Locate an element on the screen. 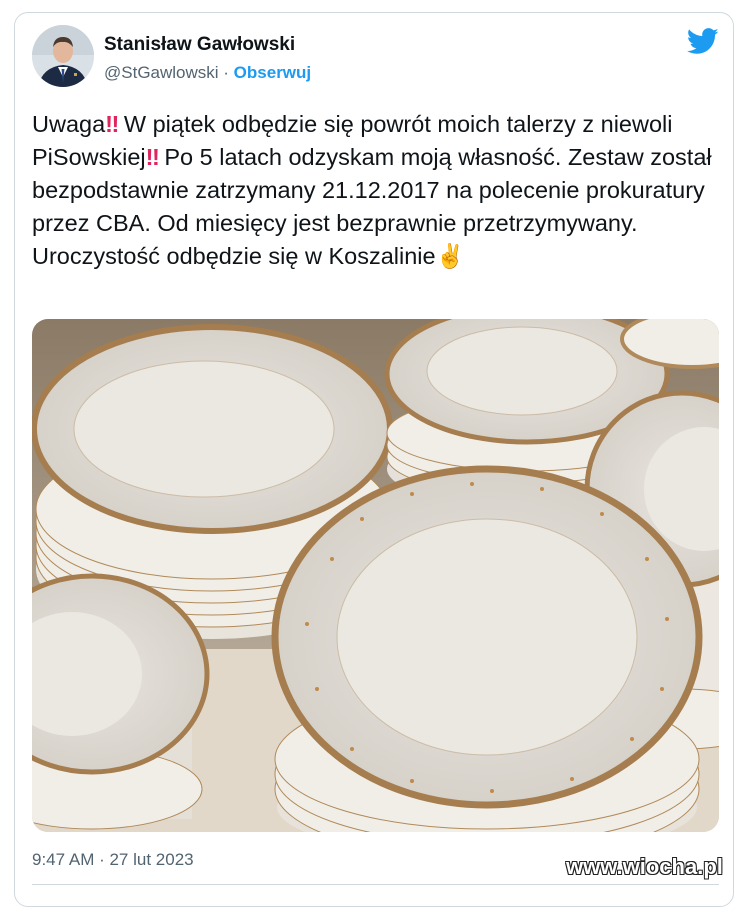  author-meta: @StGawlowski · Obserwuj is located at coordinates (207, 73).